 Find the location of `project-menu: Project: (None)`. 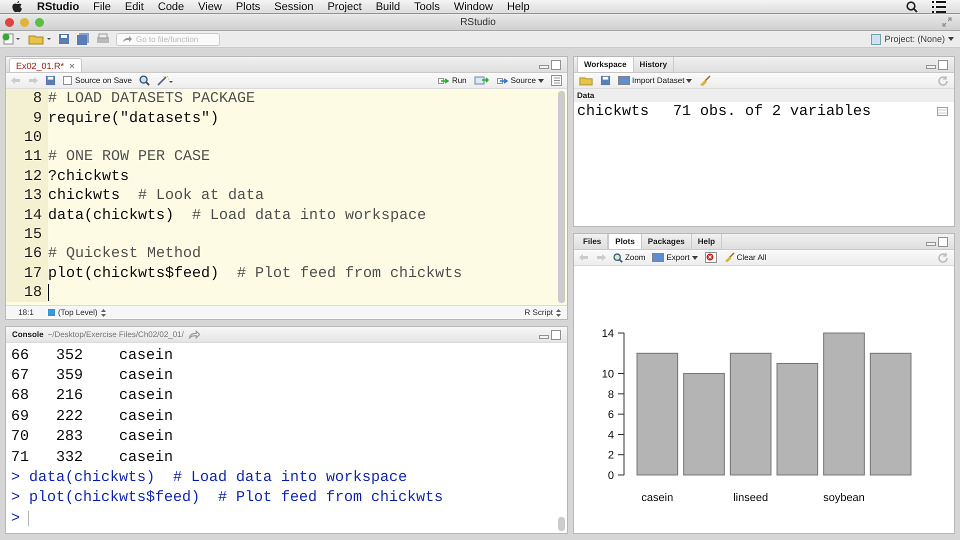

project-menu: Project: (None) is located at coordinates (912, 39).